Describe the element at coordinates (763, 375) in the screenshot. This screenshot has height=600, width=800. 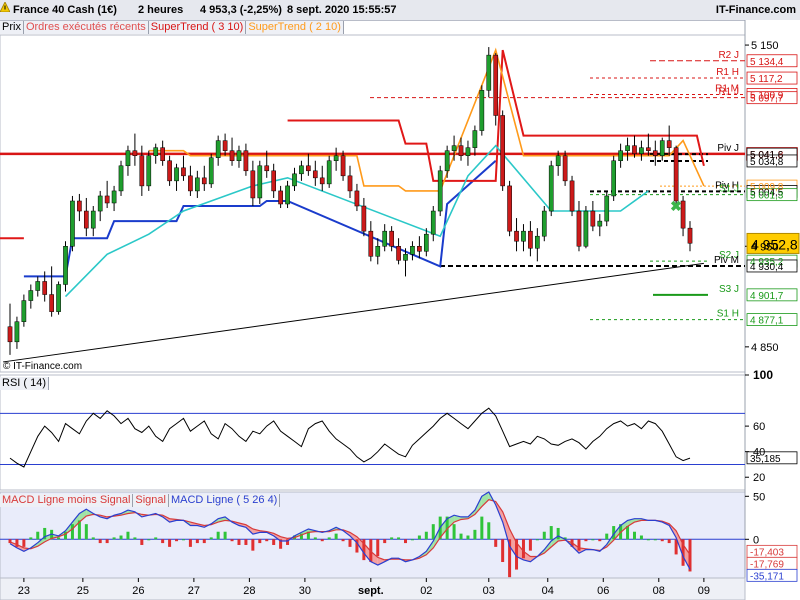
I see `rsi-tick-label: 100` at that location.